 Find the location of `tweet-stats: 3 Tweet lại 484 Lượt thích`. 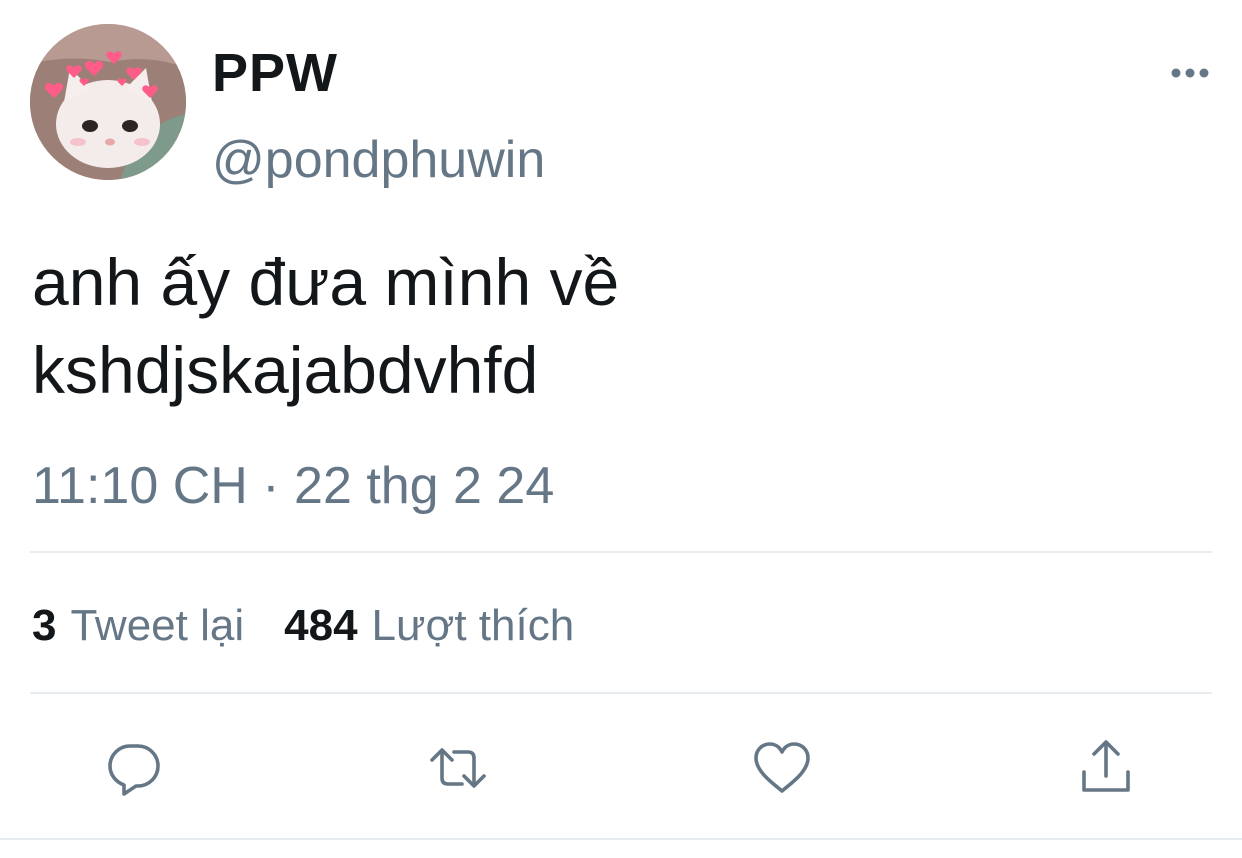

tweet-stats: 3 Tweet lại 484 Lượt thích is located at coordinates (303, 626).